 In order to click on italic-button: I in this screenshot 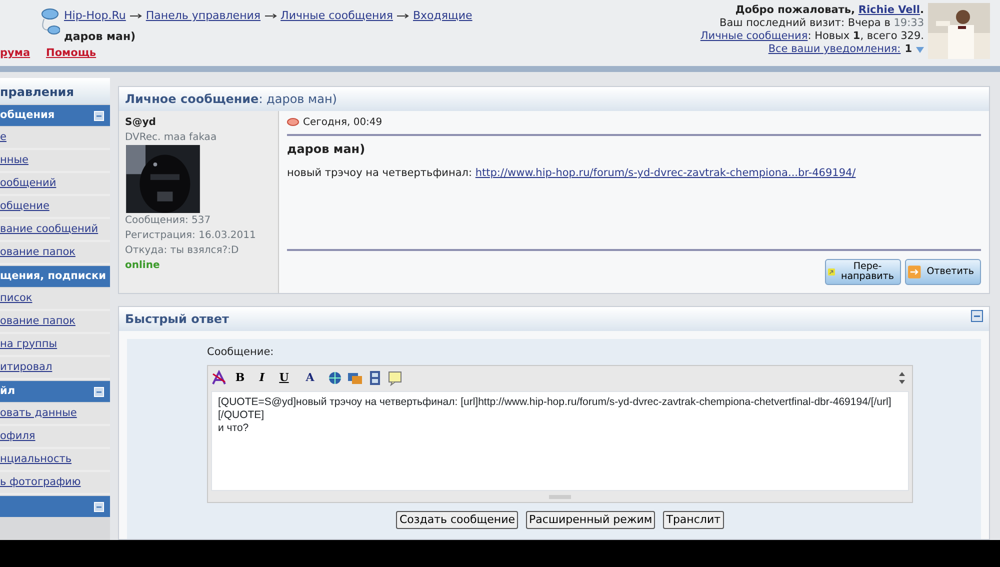, I will do `click(262, 377)`.